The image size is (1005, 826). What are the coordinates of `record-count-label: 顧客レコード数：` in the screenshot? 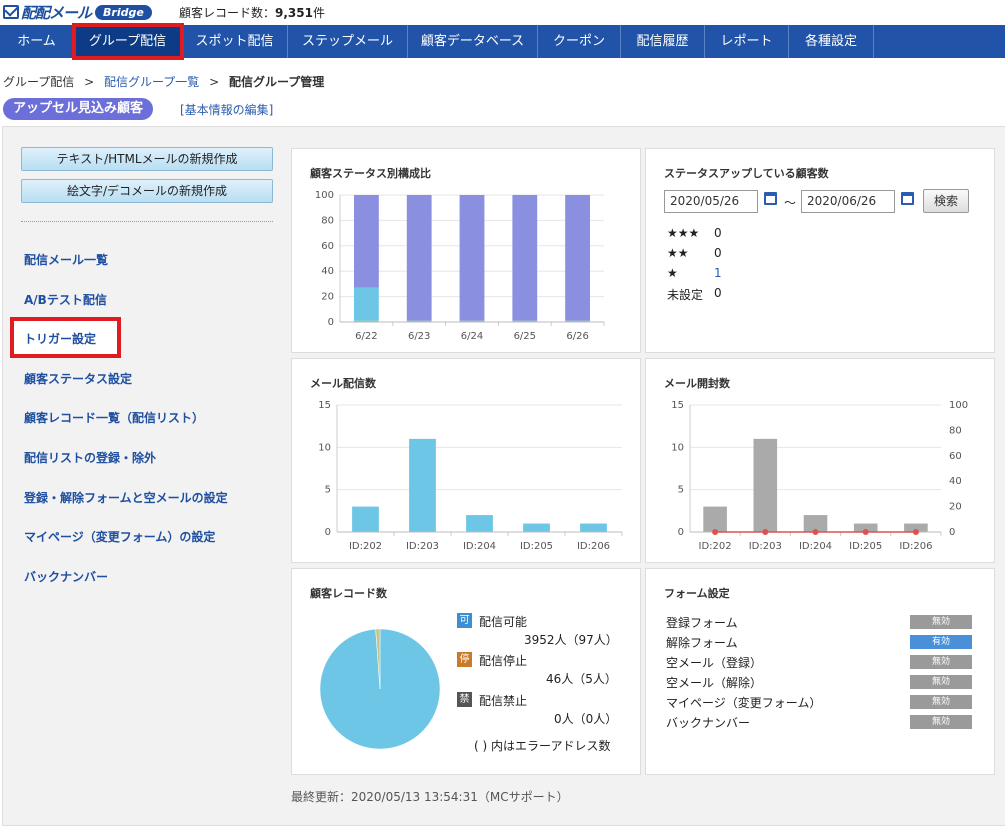 It's located at (227, 13).